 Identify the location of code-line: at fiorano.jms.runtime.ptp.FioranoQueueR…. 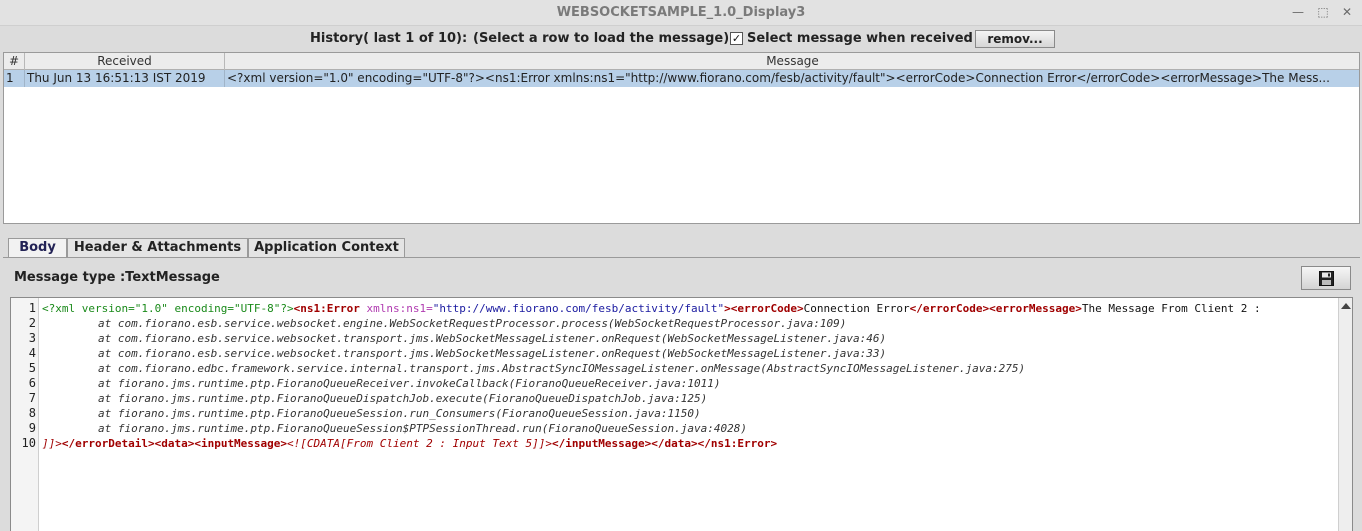
(381, 383).